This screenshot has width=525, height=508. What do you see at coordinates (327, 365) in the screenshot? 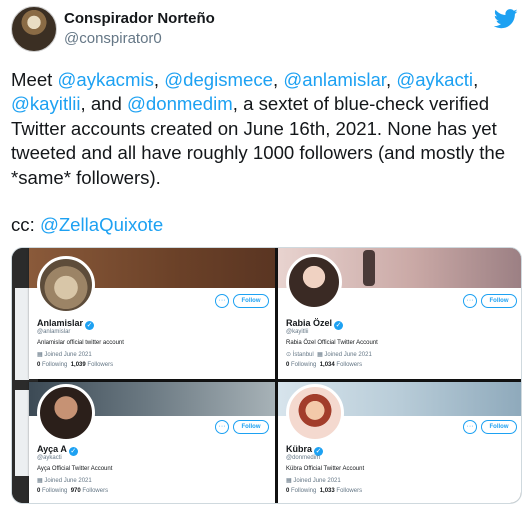
I see `followers-count: 1,034` at bounding box center [327, 365].